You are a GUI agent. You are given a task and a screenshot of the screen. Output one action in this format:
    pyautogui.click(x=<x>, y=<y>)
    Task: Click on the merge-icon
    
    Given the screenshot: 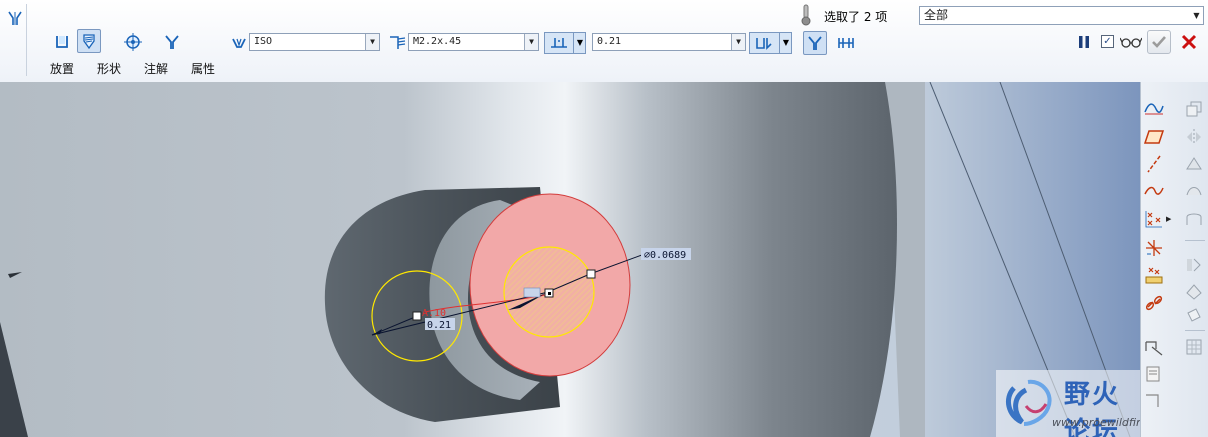 What is the action you would take?
    pyautogui.click(x=1194, y=164)
    